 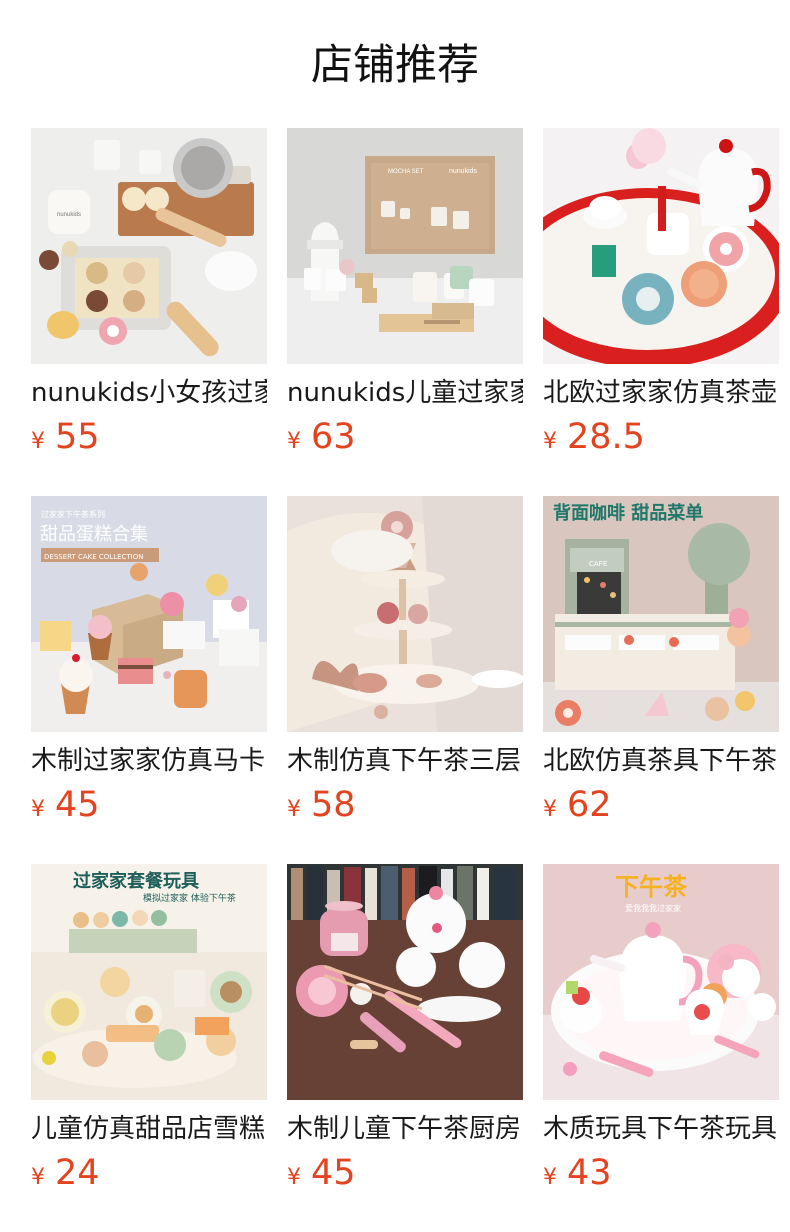 I want to click on product-name: 北欧仿真茶具下午茶, so click(x=661, y=761).